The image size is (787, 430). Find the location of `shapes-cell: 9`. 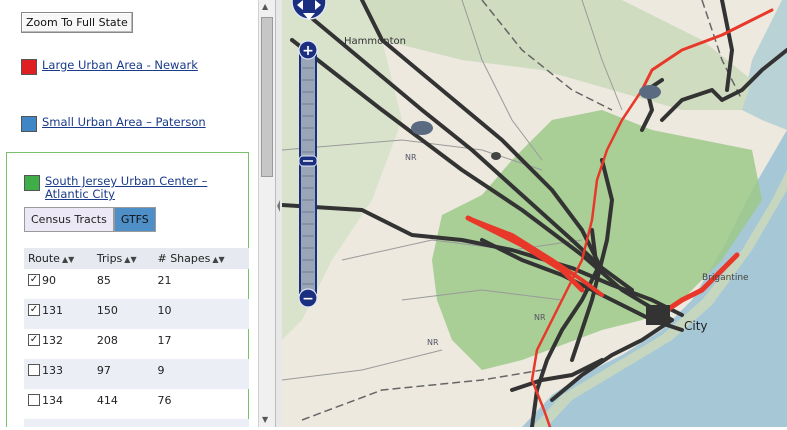

shapes-cell: 9 is located at coordinates (201, 374).